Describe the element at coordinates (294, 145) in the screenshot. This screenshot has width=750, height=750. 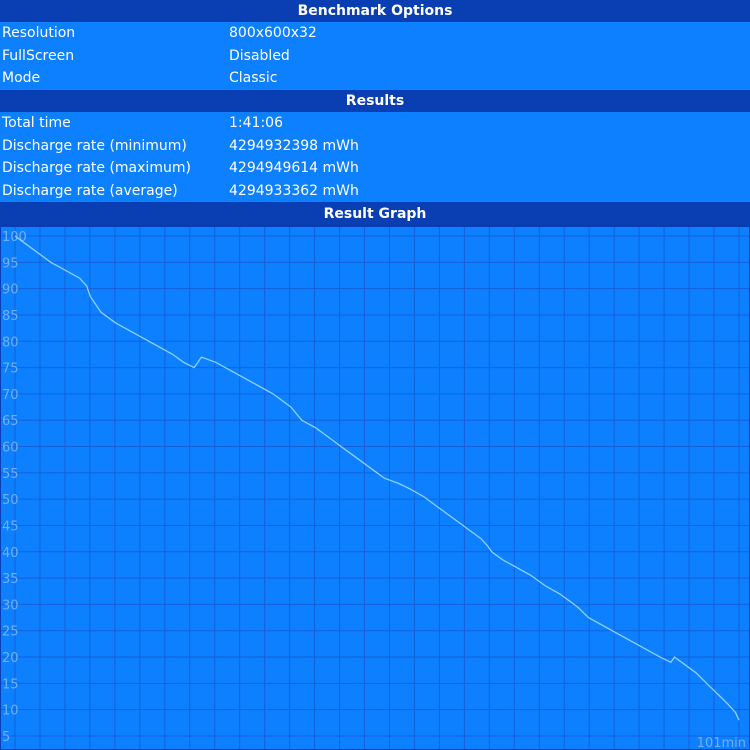
I see `result-value: 4294932398 mWh` at that location.